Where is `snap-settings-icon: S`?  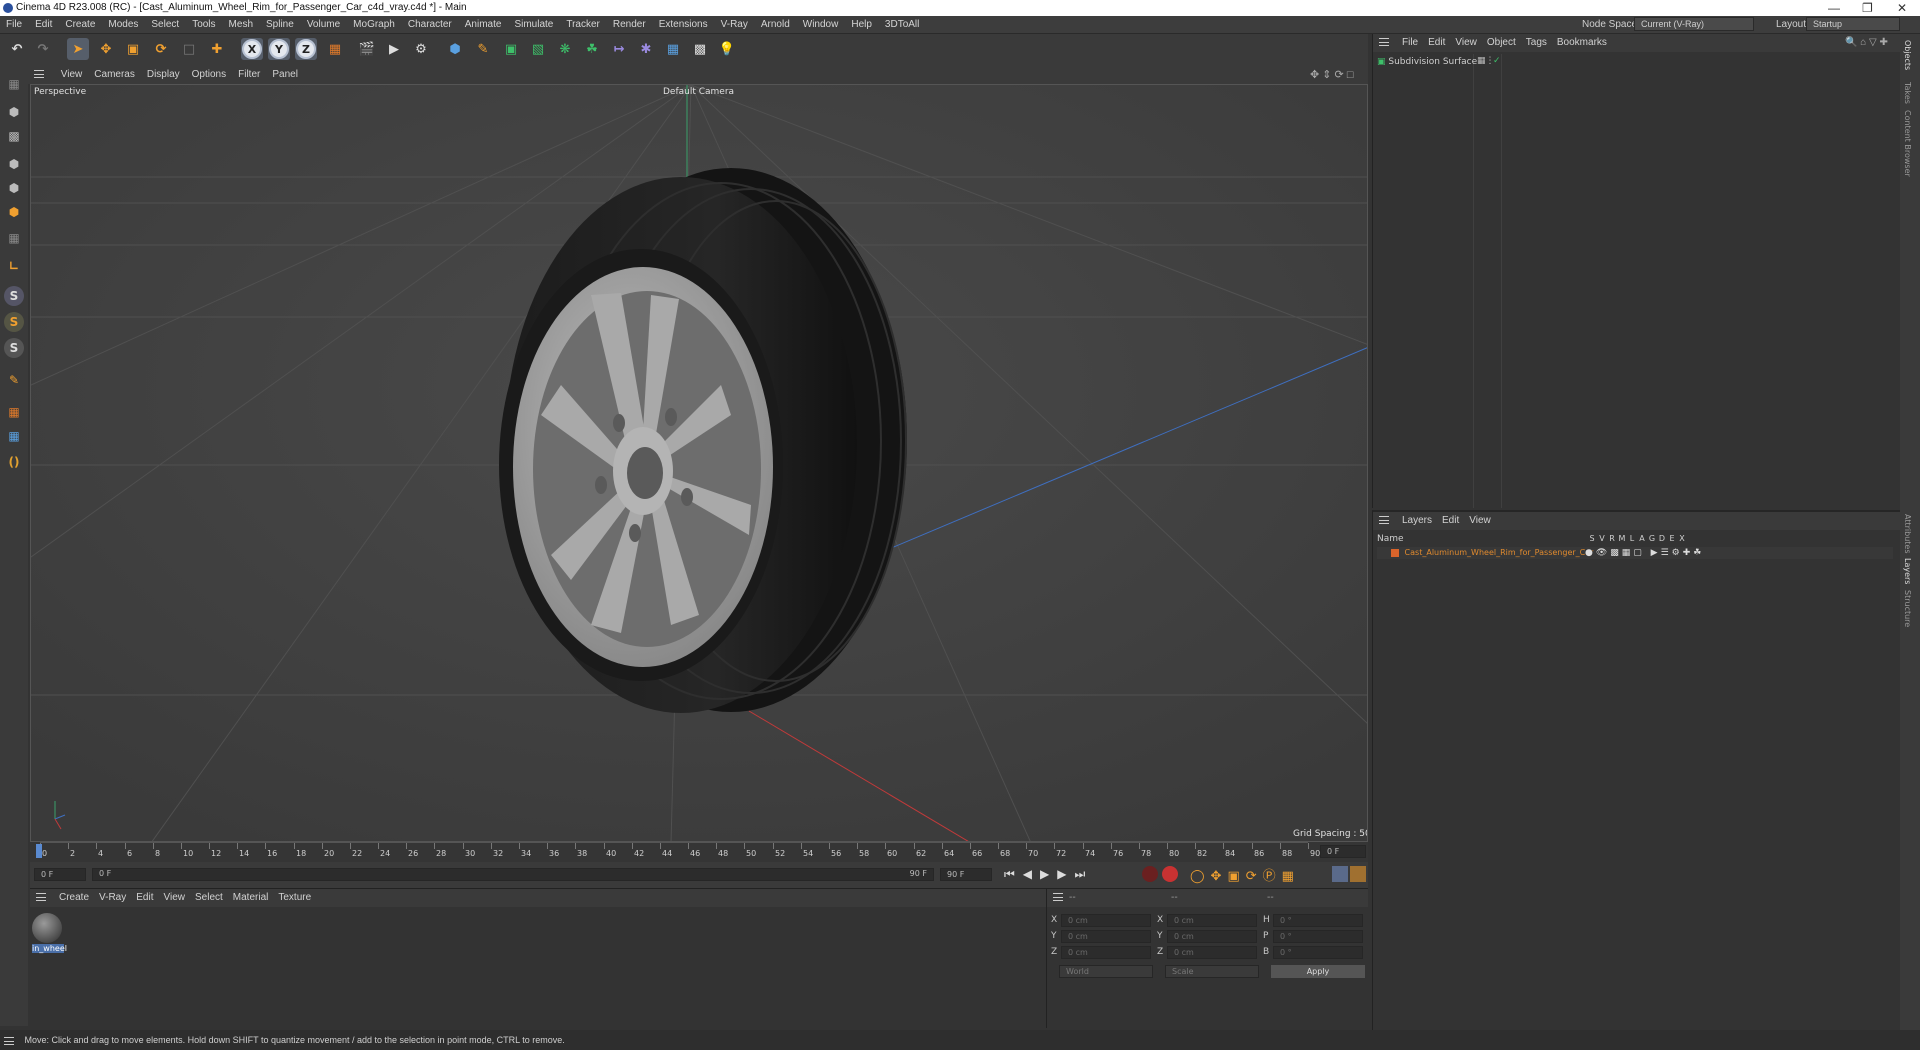 snap-settings-icon: S is located at coordinates (14, 322).